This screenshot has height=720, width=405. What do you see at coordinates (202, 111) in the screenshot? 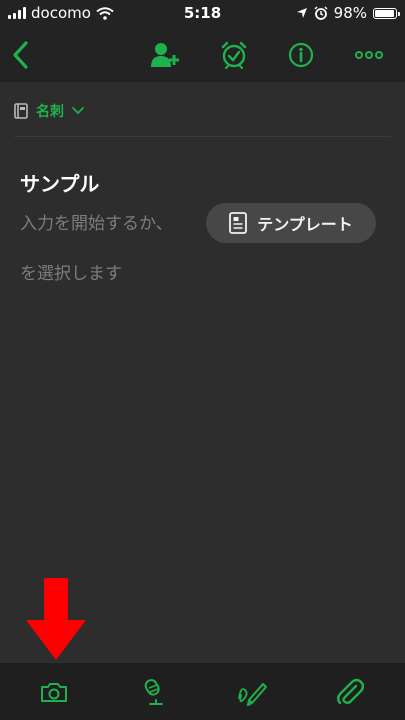
I see `notebook-selector: 名刺` at bounding box center [202, 111].